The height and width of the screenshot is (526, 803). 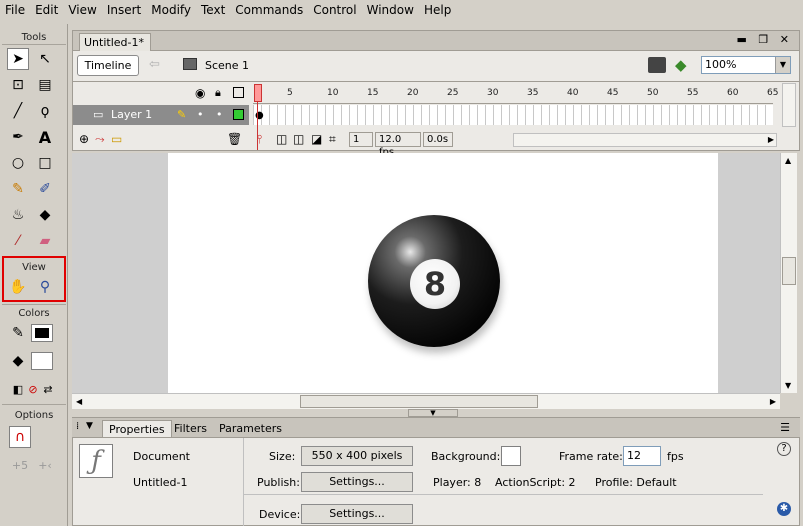 I want to click on fill-color-swatch, so click(x=42, y=361).